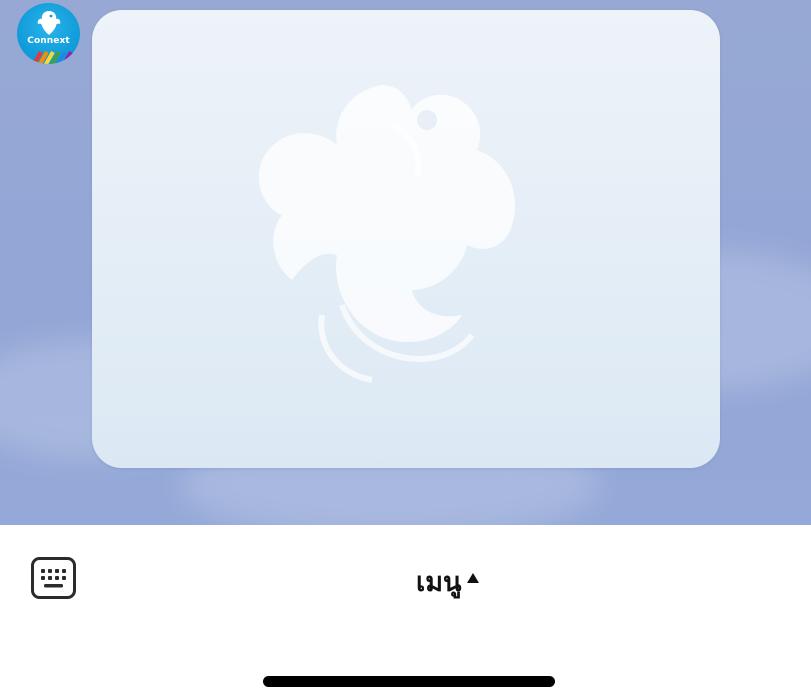 This screenshot has height=700, width=811. Describe the element at coordinates (48, 41) in the screenshot. I see `avatar-label: Connext` at that location.